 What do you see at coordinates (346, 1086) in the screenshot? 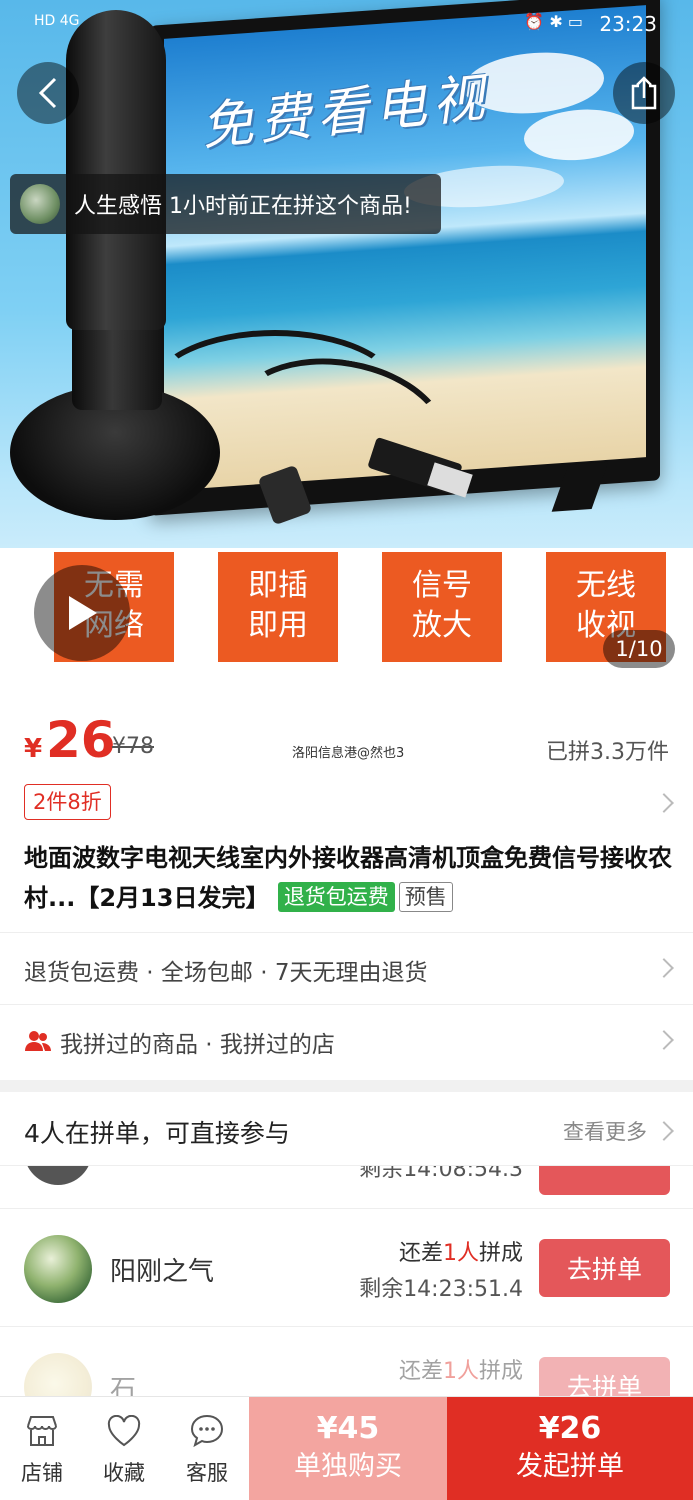
I see `section-divider` at bounding box center [346, 1086].